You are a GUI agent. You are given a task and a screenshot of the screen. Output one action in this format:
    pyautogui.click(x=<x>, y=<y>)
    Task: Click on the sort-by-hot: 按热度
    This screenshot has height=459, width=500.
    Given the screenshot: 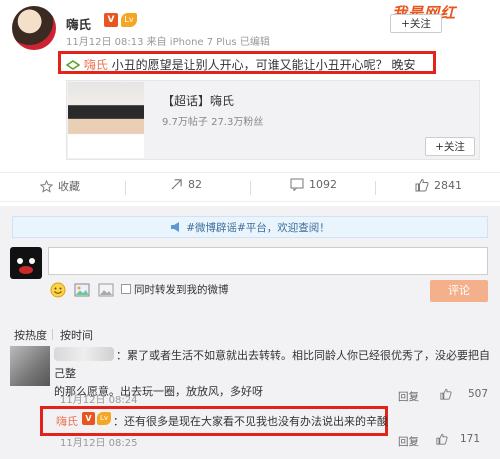 What is the action you would take?
    pyautogui.click(x=30, y=335)
    